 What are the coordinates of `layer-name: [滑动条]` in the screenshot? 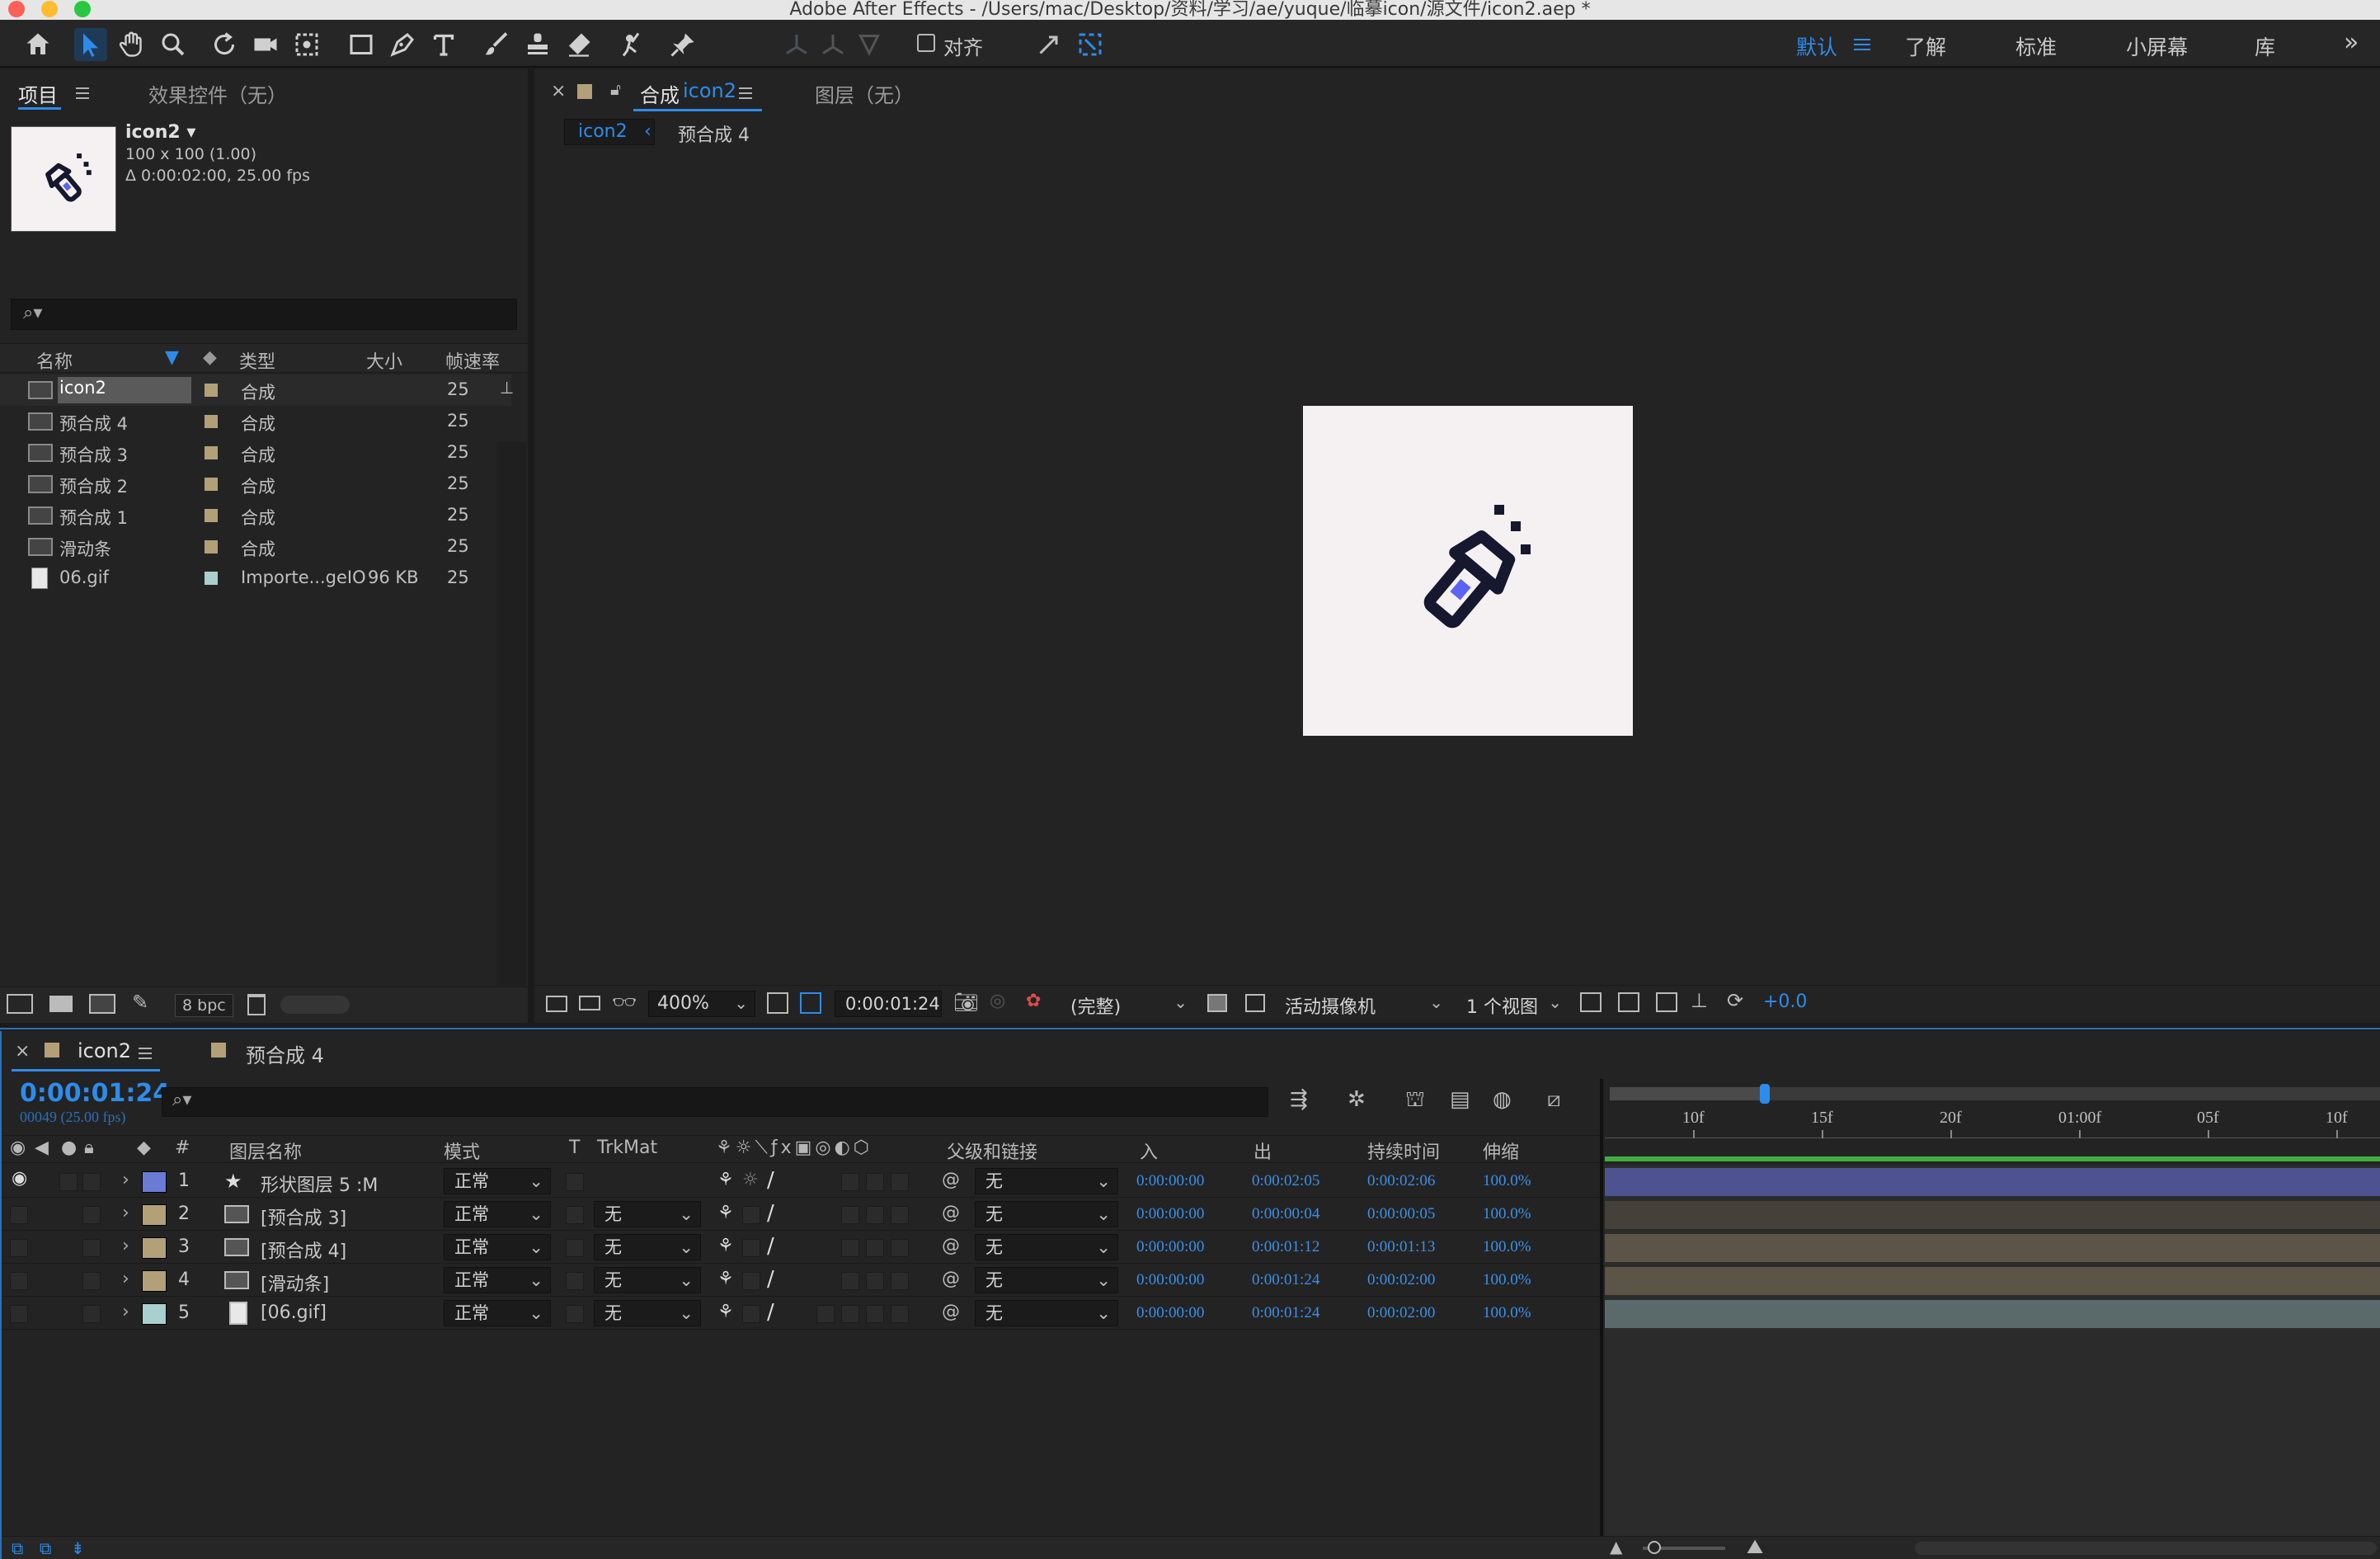 It's located at (295, 1282).